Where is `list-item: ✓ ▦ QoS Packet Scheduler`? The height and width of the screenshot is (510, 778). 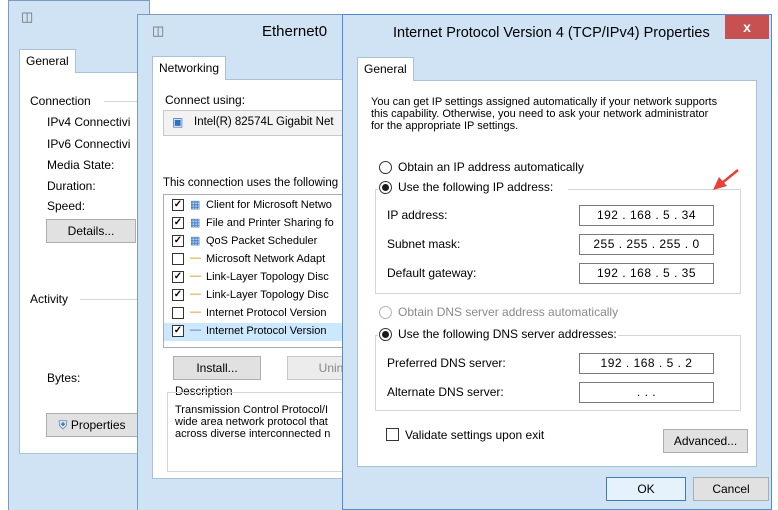 list-item: ✓ ▦ QoS Packet Scheduler is located at coordinates (264, 242).